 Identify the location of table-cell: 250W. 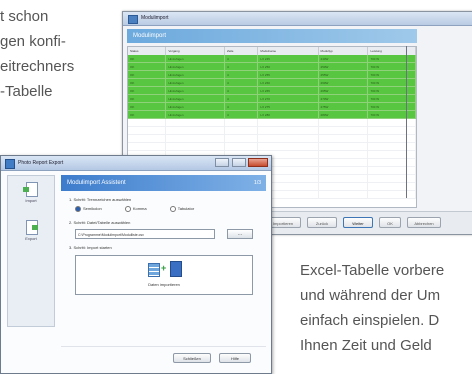
(343, 66).